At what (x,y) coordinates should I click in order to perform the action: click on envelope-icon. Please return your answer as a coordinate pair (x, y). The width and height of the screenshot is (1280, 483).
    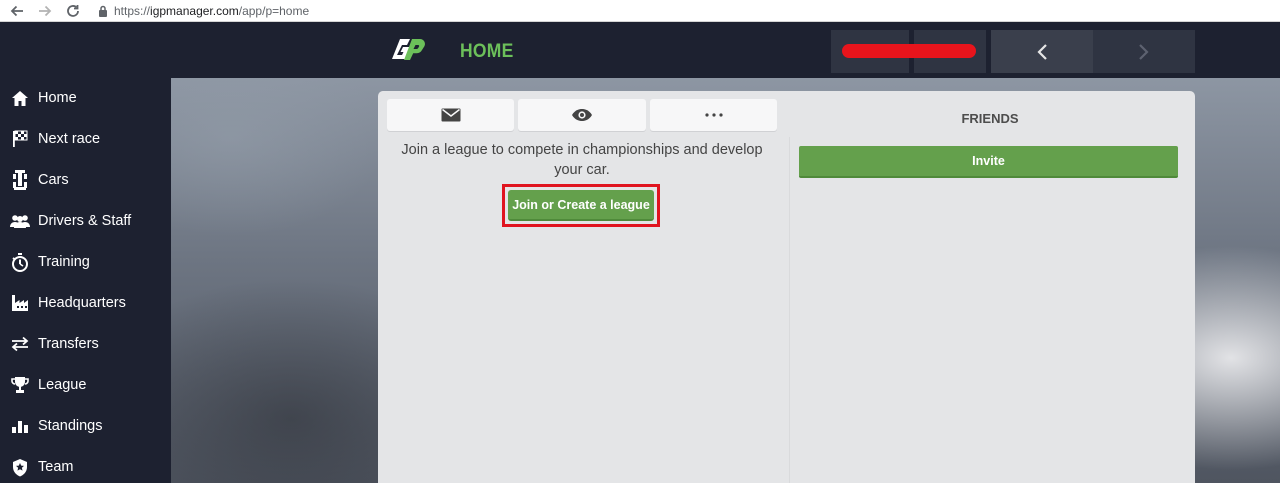
    Looking at the image, I should click on (450, 115).